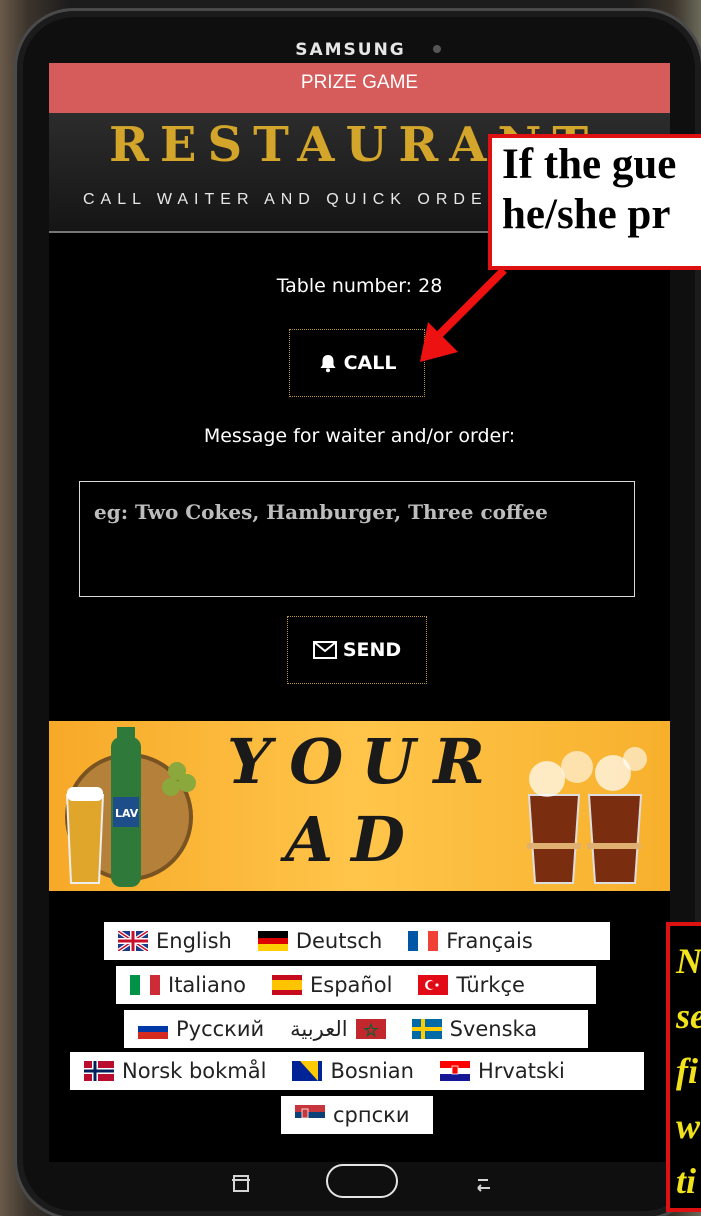  What do you see at coordinates (241, 1184) in the screenshot?
I see `recent-apps-icon` at bounding box center [241, 1184].